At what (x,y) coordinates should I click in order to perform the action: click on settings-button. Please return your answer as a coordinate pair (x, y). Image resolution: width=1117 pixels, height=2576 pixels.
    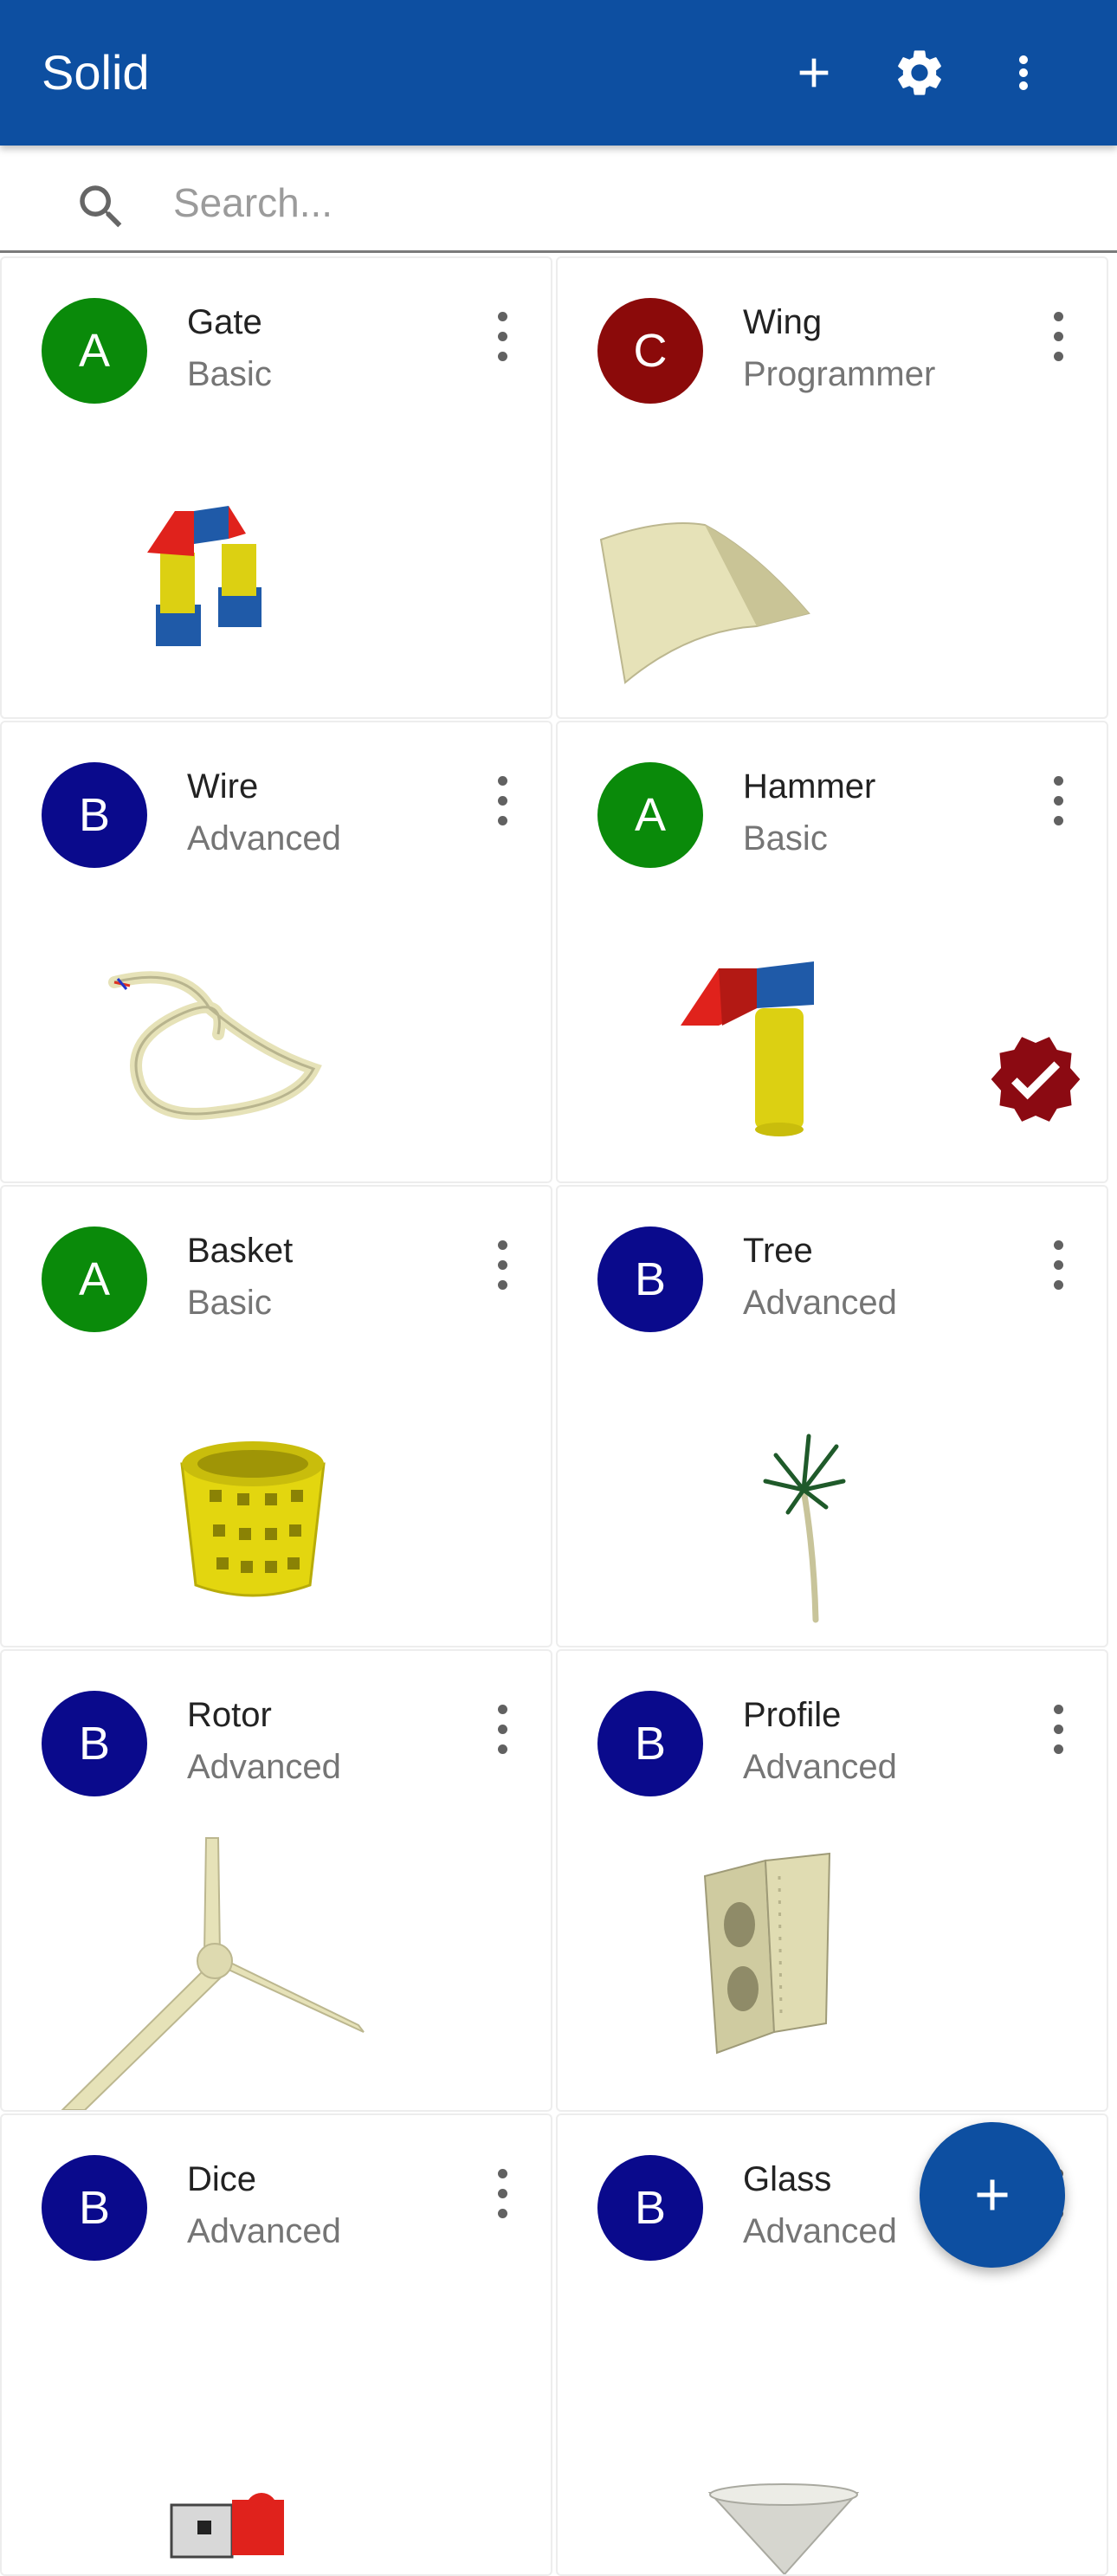
    Looking at the image, I should click on (920, 72).